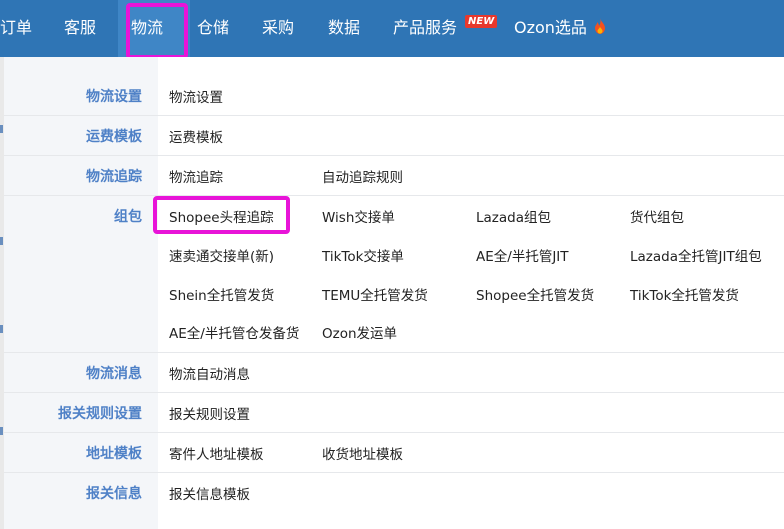 The width and height of the screenshot is (784, 529). Describe the element at coordinates (114, 137) in the screenshot. I see `section-label-freight-template: 运费模板` at that location.